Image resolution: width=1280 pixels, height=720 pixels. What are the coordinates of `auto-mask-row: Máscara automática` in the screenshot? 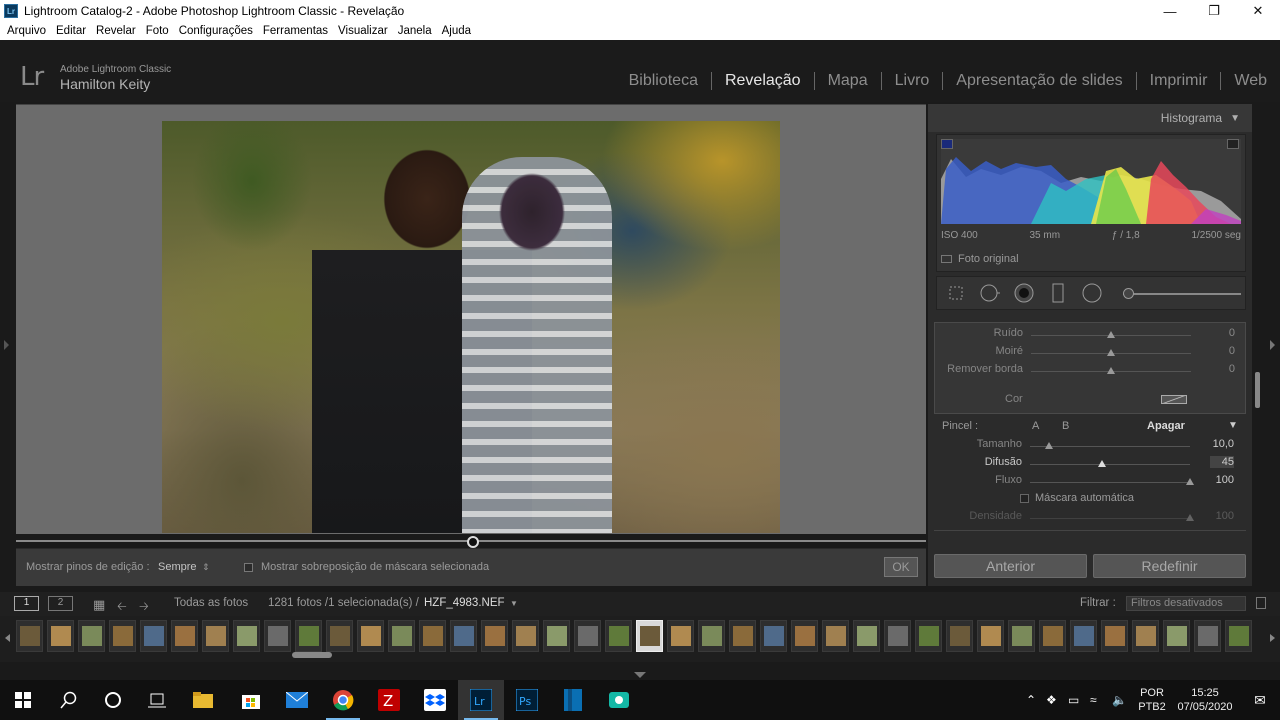 It's located at (1077, 498).